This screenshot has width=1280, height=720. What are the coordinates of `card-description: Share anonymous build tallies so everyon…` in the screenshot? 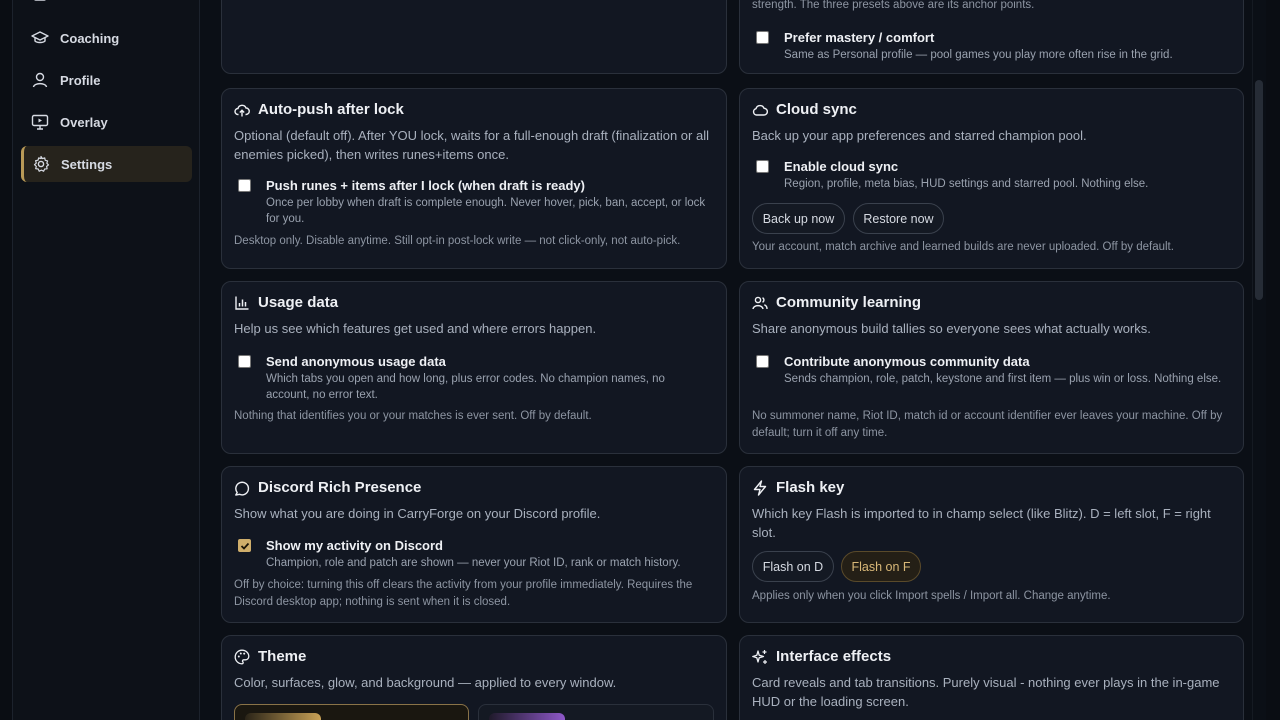 It's located at (951, 328).